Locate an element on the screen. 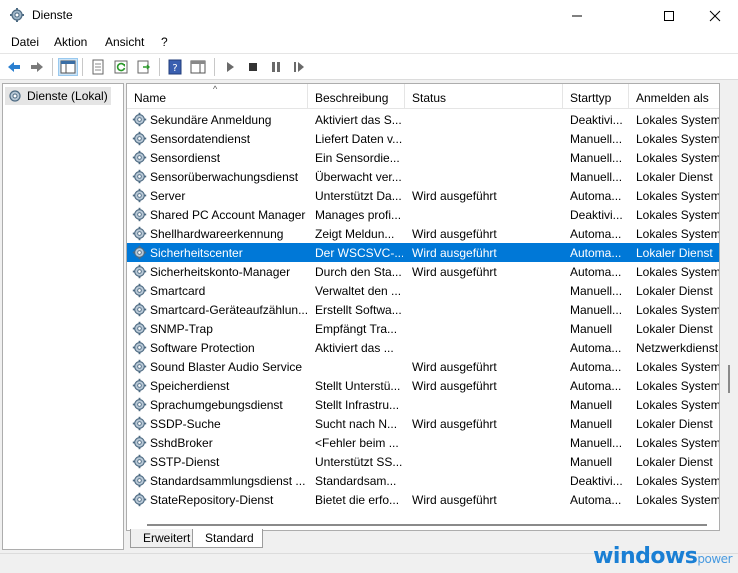 This screenshot has width=738, height=573. show-action-pane-button is located at coordinates (198, 67).